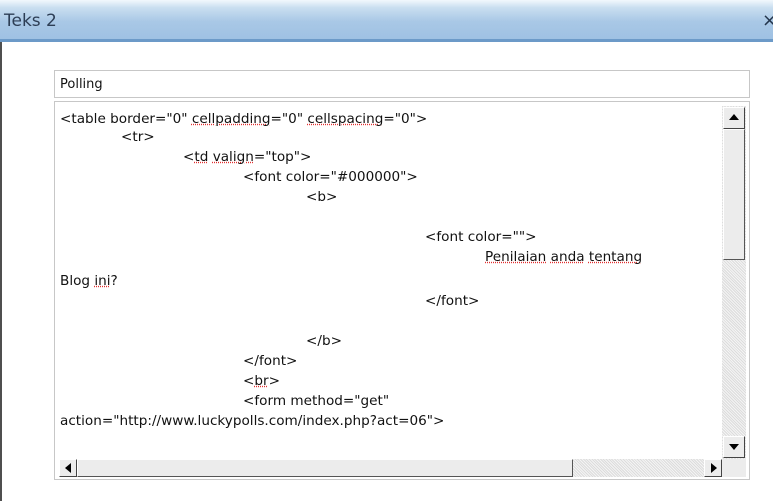  Describe the element at coordinates (282, 157) in the screenshot. I see `code-text: ="top">` at that location.